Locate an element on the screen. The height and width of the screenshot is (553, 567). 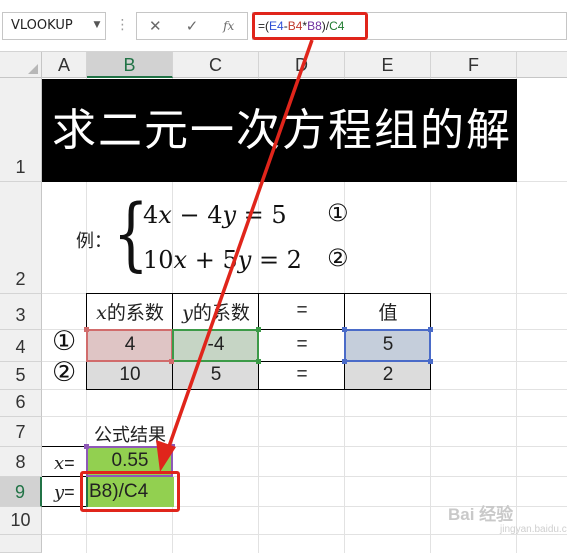
arrow-head is located at coordinates (166, 456).